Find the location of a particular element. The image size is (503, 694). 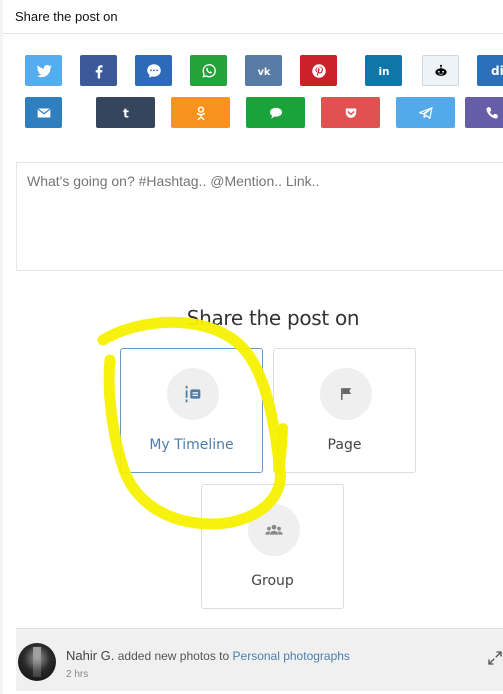

share-option-group: Group is located at coordinates (272, 546).